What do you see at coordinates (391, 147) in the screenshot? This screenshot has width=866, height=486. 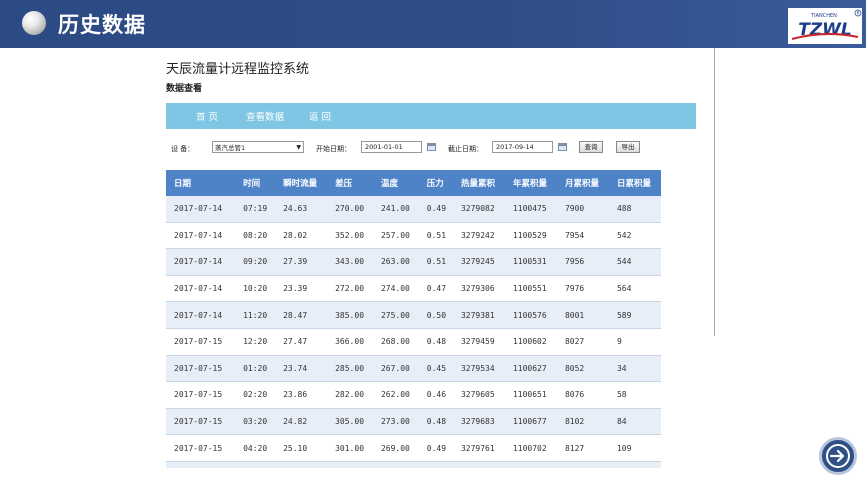 I see `start-date-input: 2001-01-01` at bounding box center [391, 147].